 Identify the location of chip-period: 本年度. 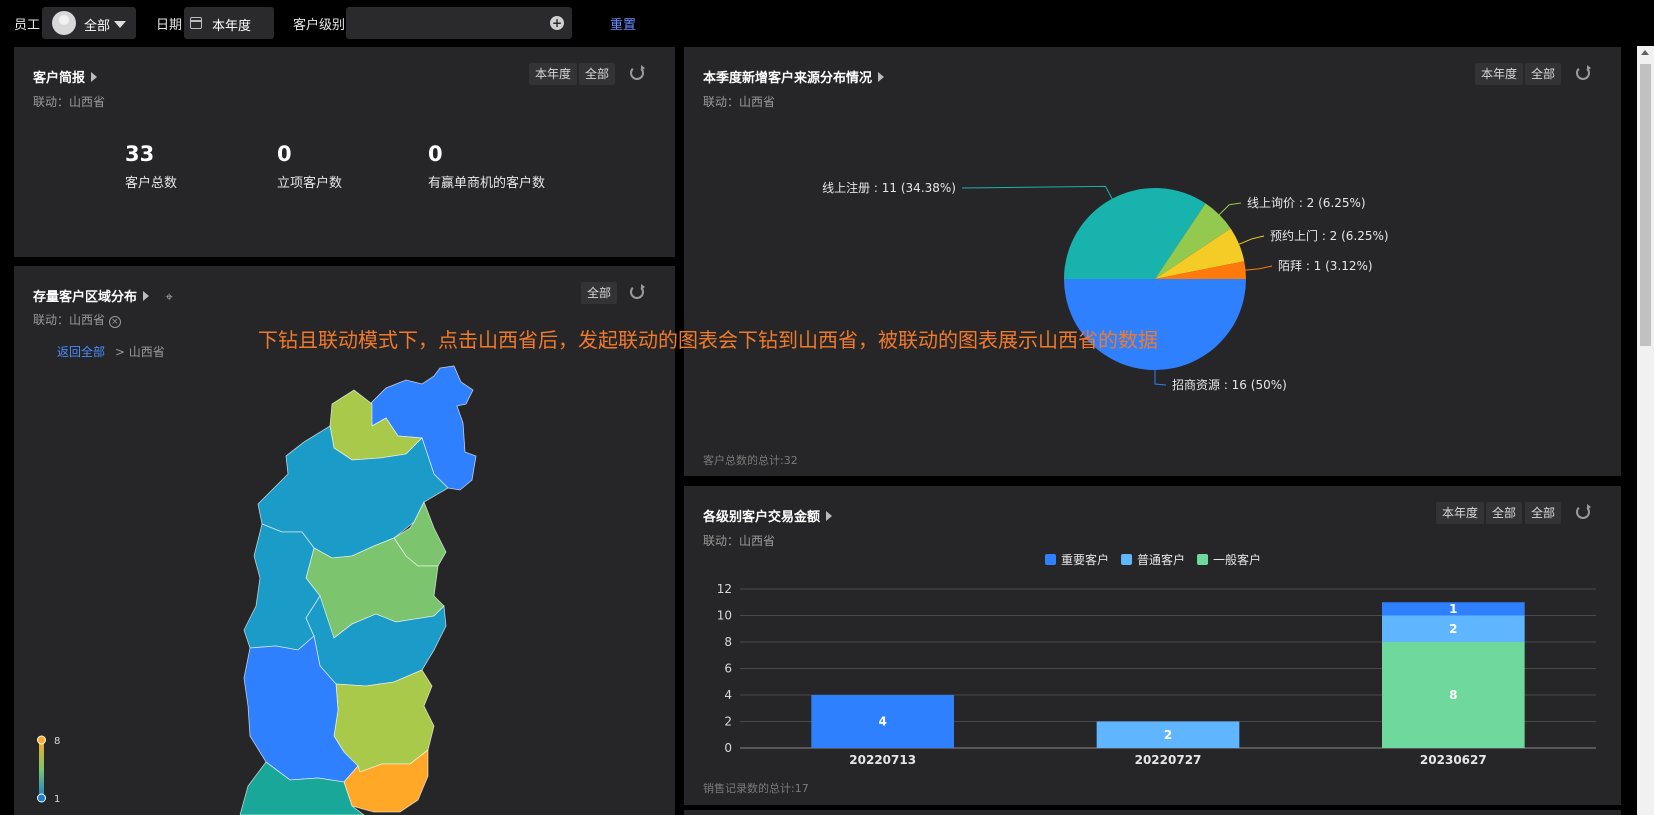
(553, 74).